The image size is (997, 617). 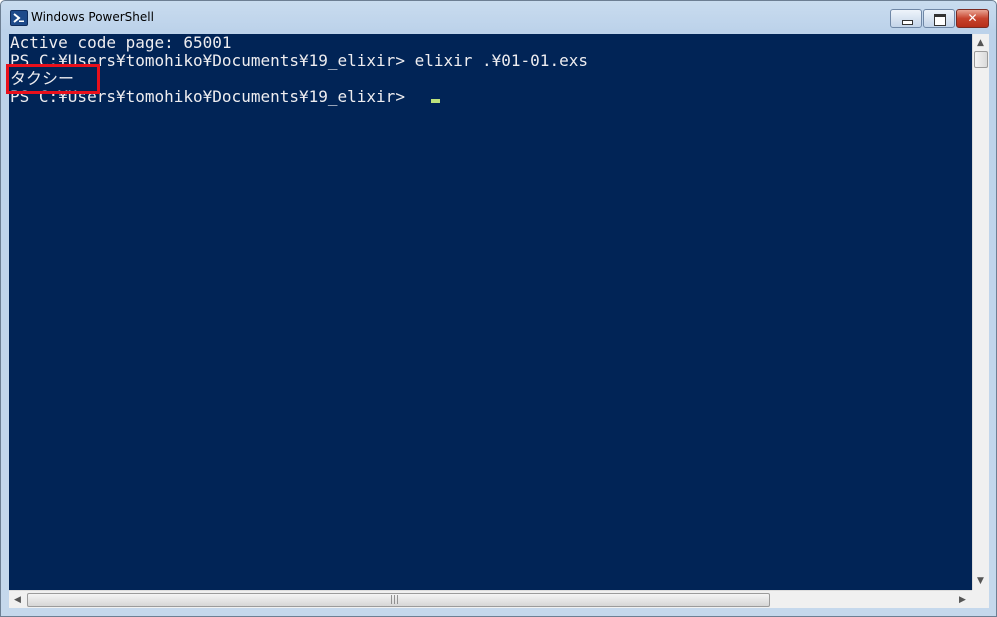 I want to click on horizontal-scrollbar: ◀ ||| ▶, so click(x=490, y=599).